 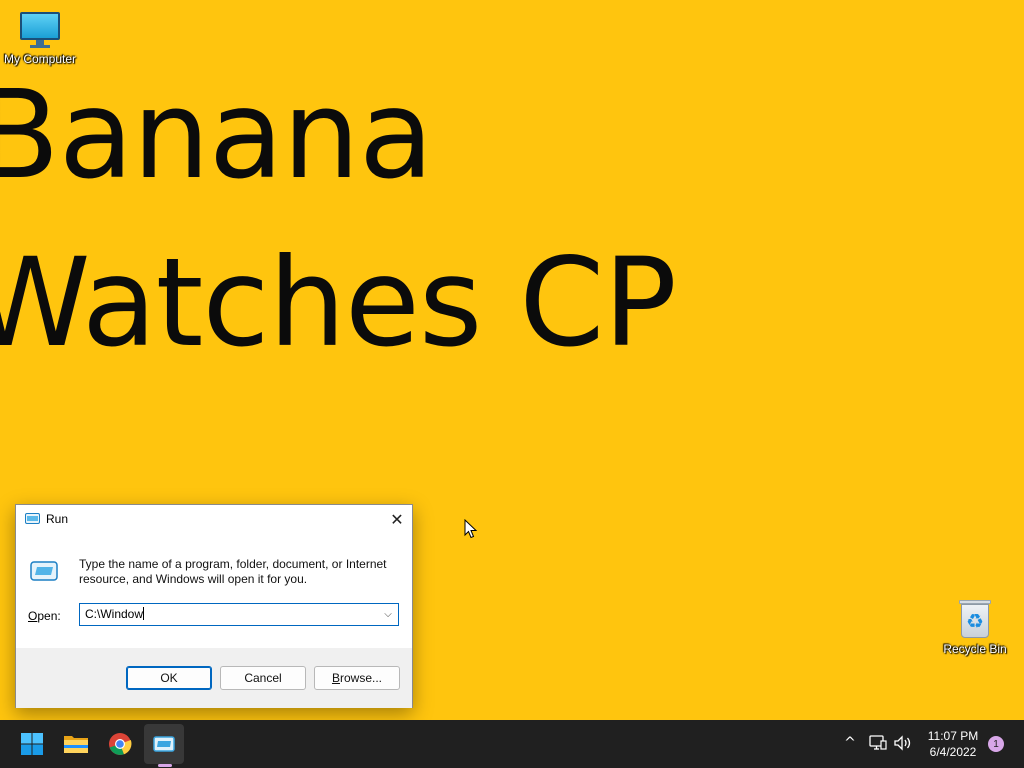 I want to click on monitor-icon, so click(x=40, y=30).